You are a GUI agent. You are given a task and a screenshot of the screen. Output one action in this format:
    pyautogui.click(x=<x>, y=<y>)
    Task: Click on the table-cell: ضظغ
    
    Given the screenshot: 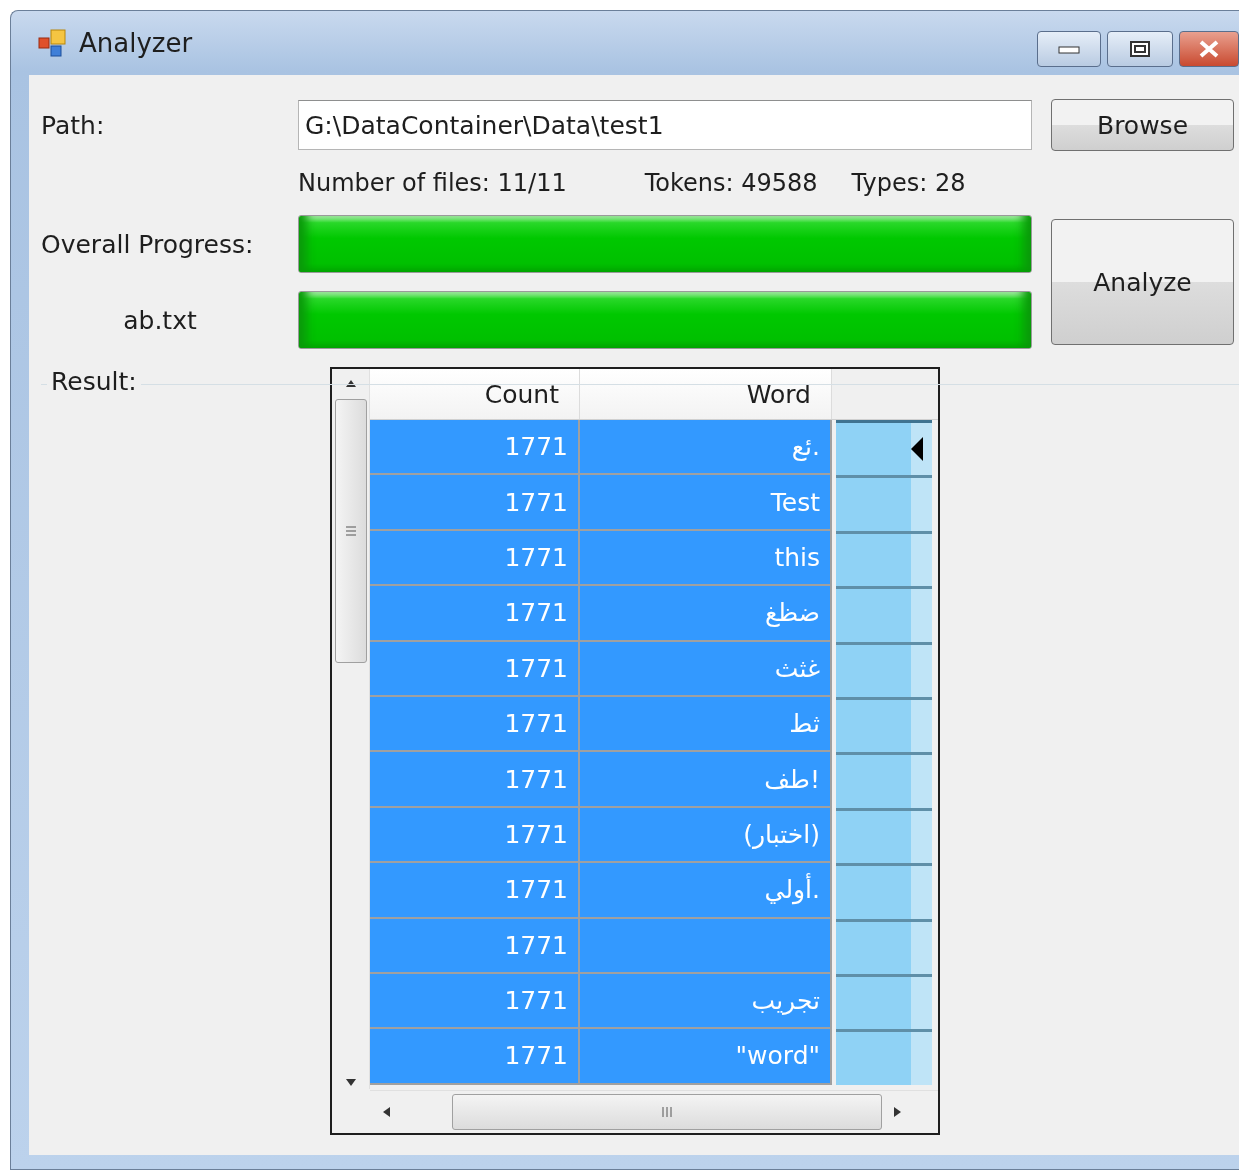 What is the action you would take?
    pyautogui.click(x=706, y=614)
    